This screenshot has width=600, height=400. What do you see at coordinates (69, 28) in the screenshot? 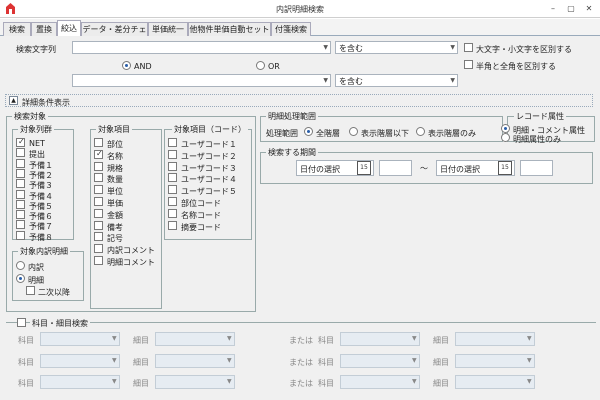
I see `tab-filter: 絞込` at bounding box center [69, 28].